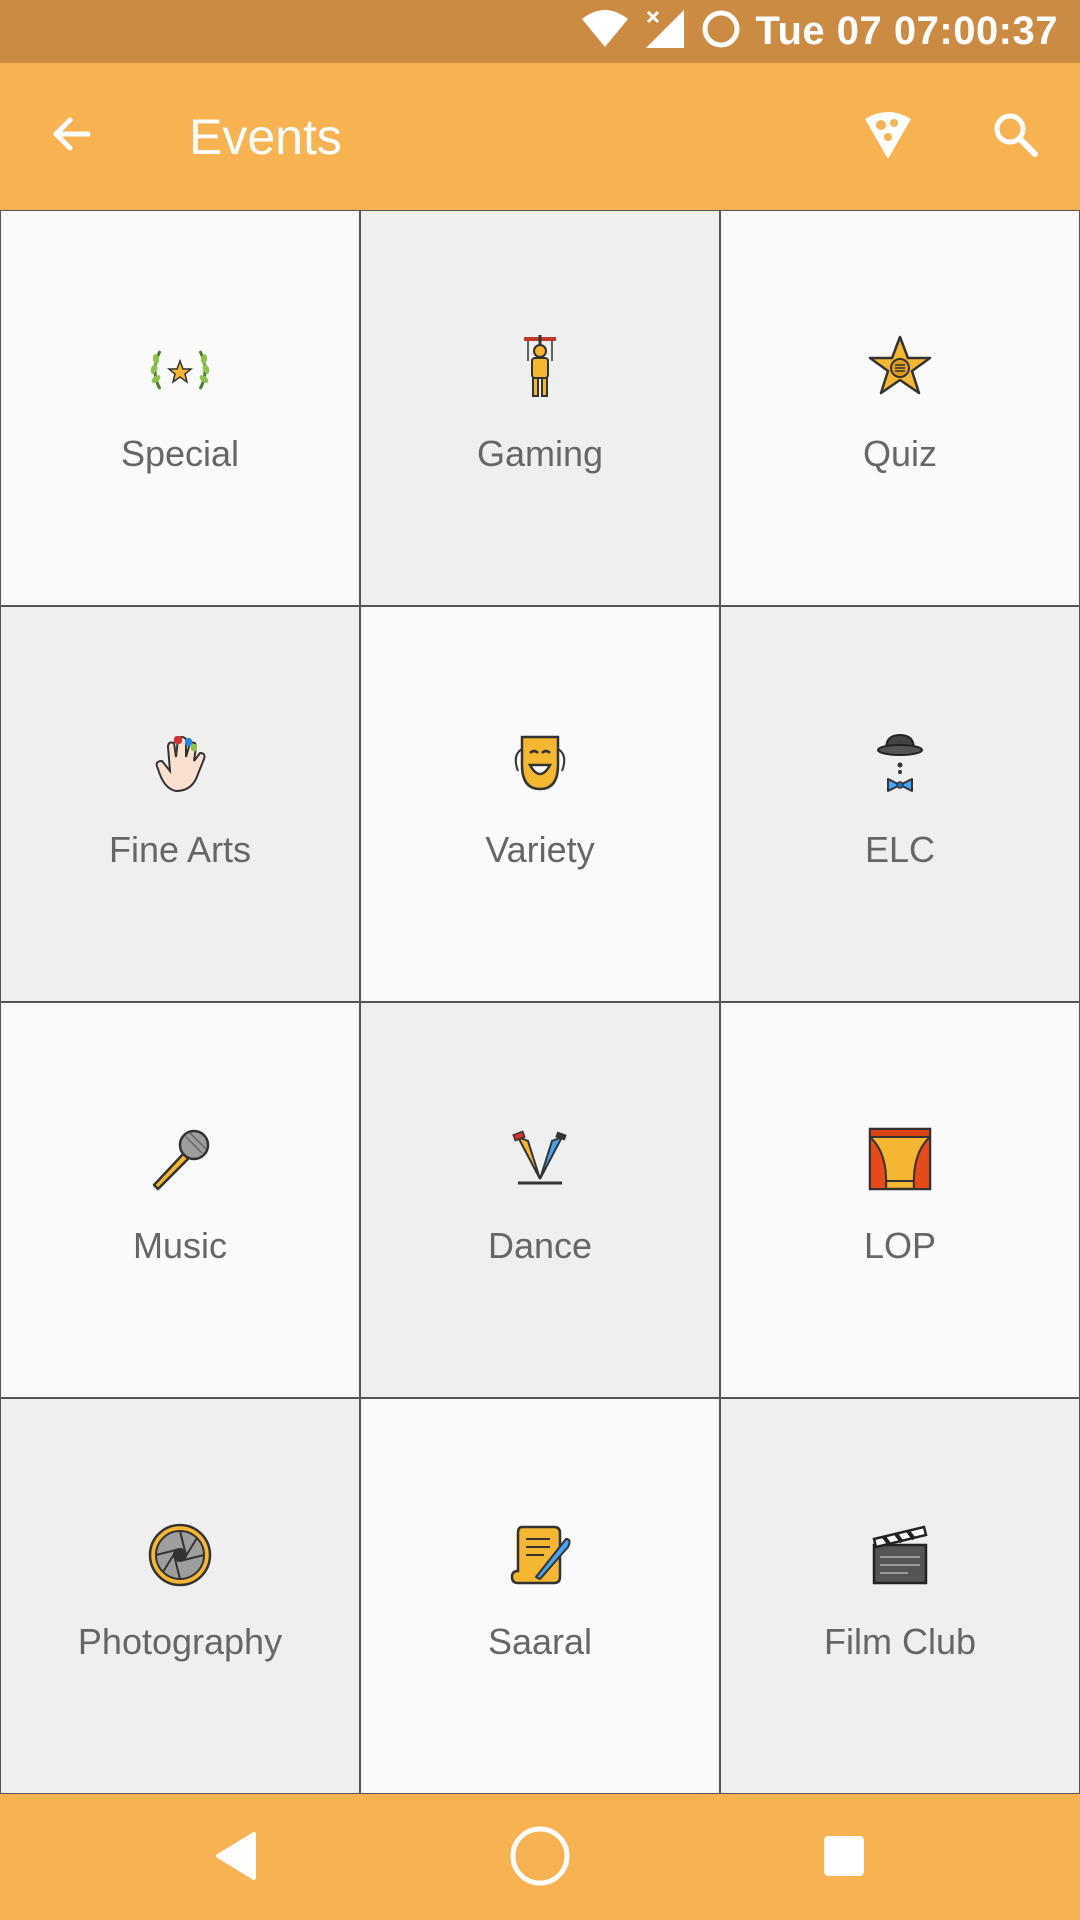 Image resolution: width=1080 pixels, height=1920 pixels. Describe the element at coordinates (900, 1200) in the screenshot. I see `tile-lop: LOP` at that location.